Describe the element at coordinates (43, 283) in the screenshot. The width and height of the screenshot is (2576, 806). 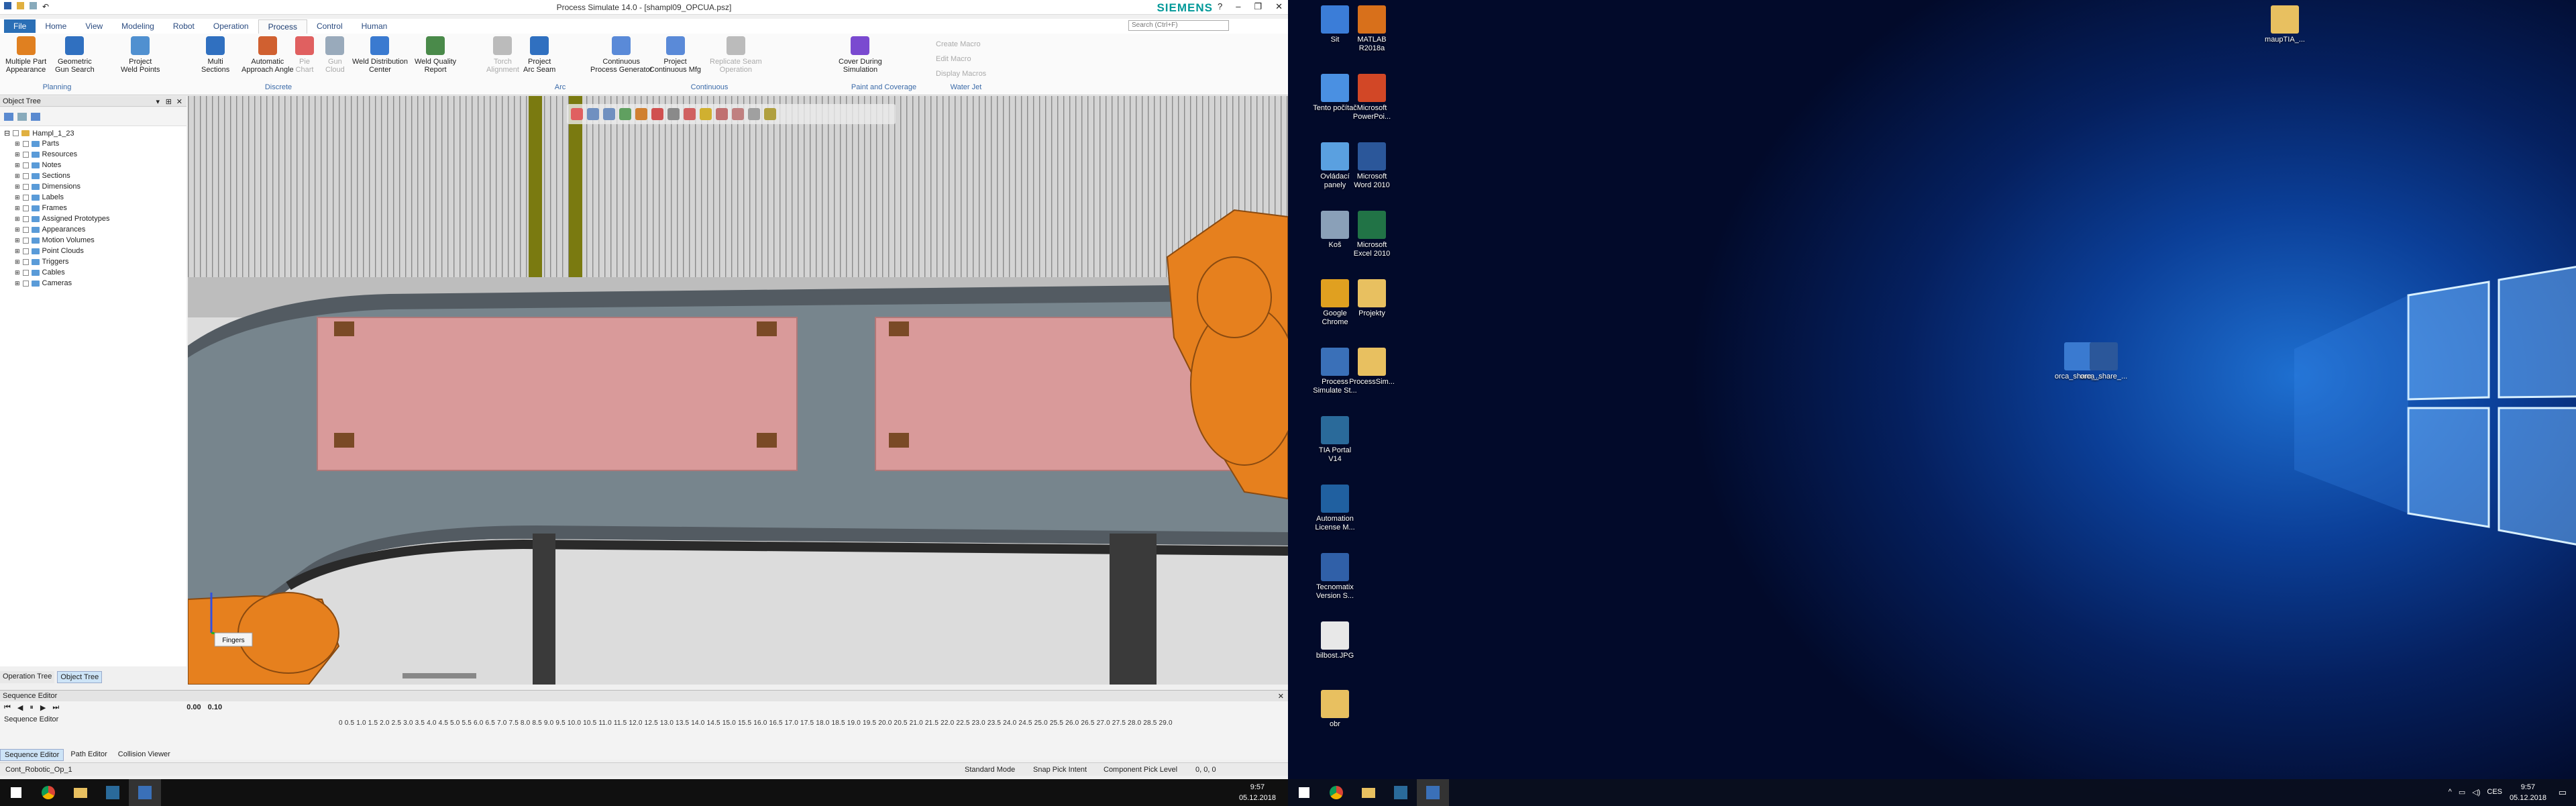
I see `tree-item: ⊞ Cameras` at that location.